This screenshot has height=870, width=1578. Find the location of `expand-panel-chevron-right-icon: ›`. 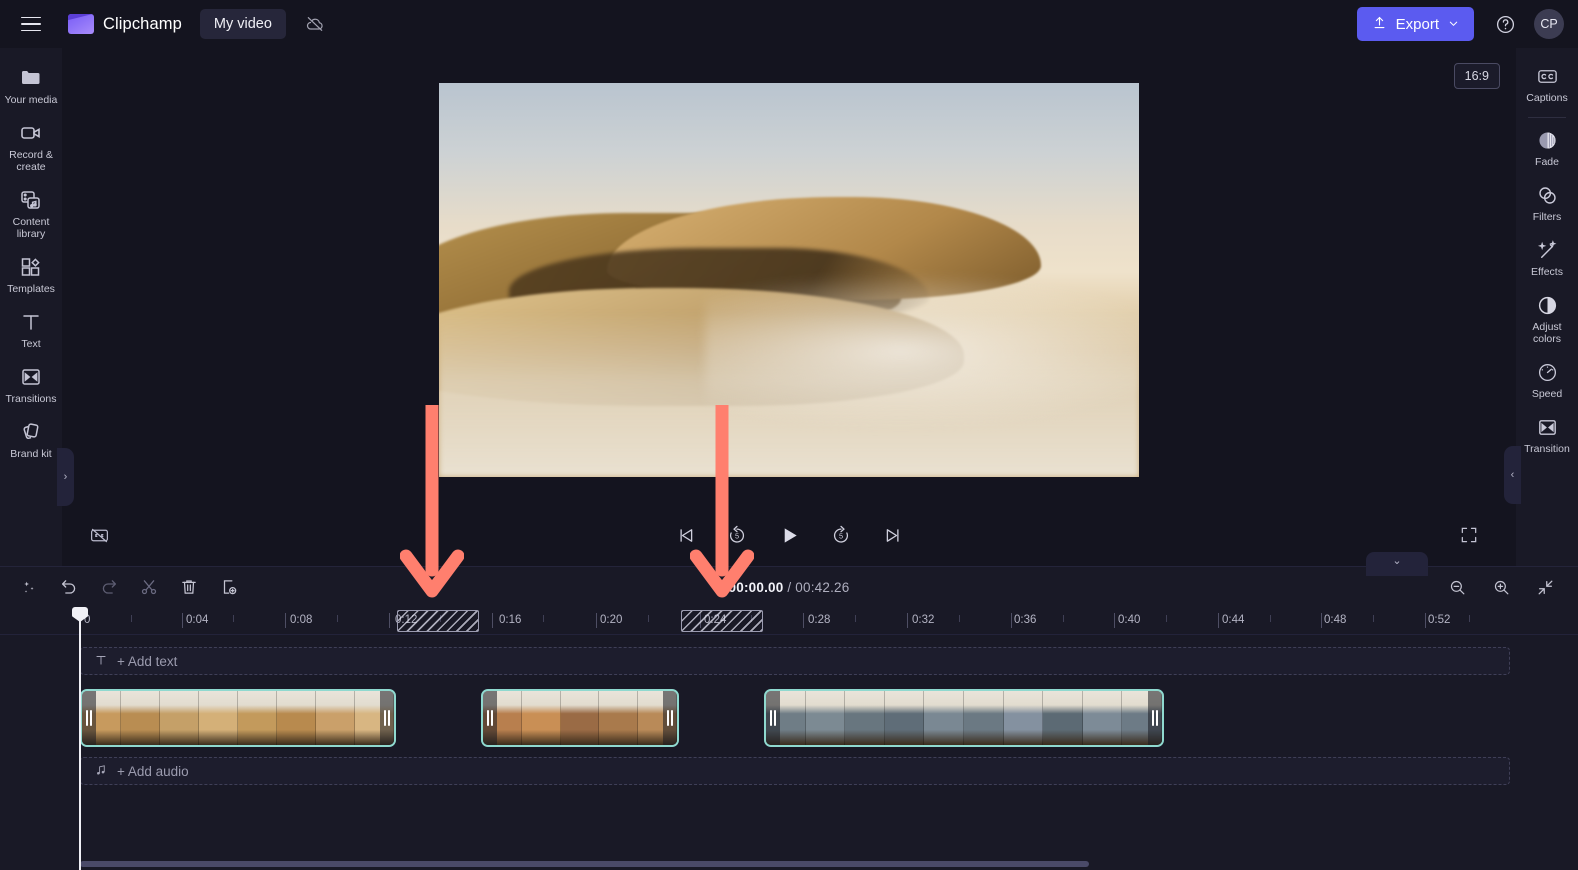

expand-panel-chevron-right-icon: › is located at coordinates (65, 477).